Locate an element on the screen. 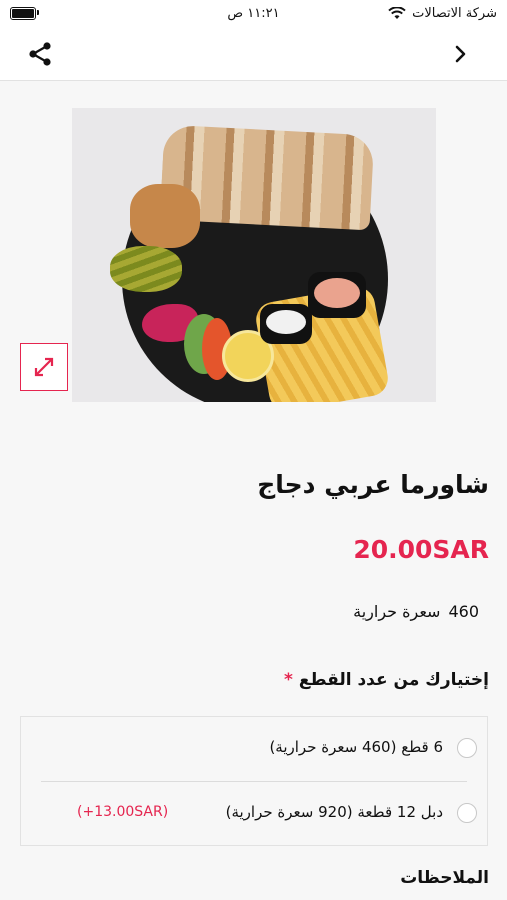  option-label: دبل 12 قطعة (920 سعرة حرارية) is located at coordinates (334, 812).